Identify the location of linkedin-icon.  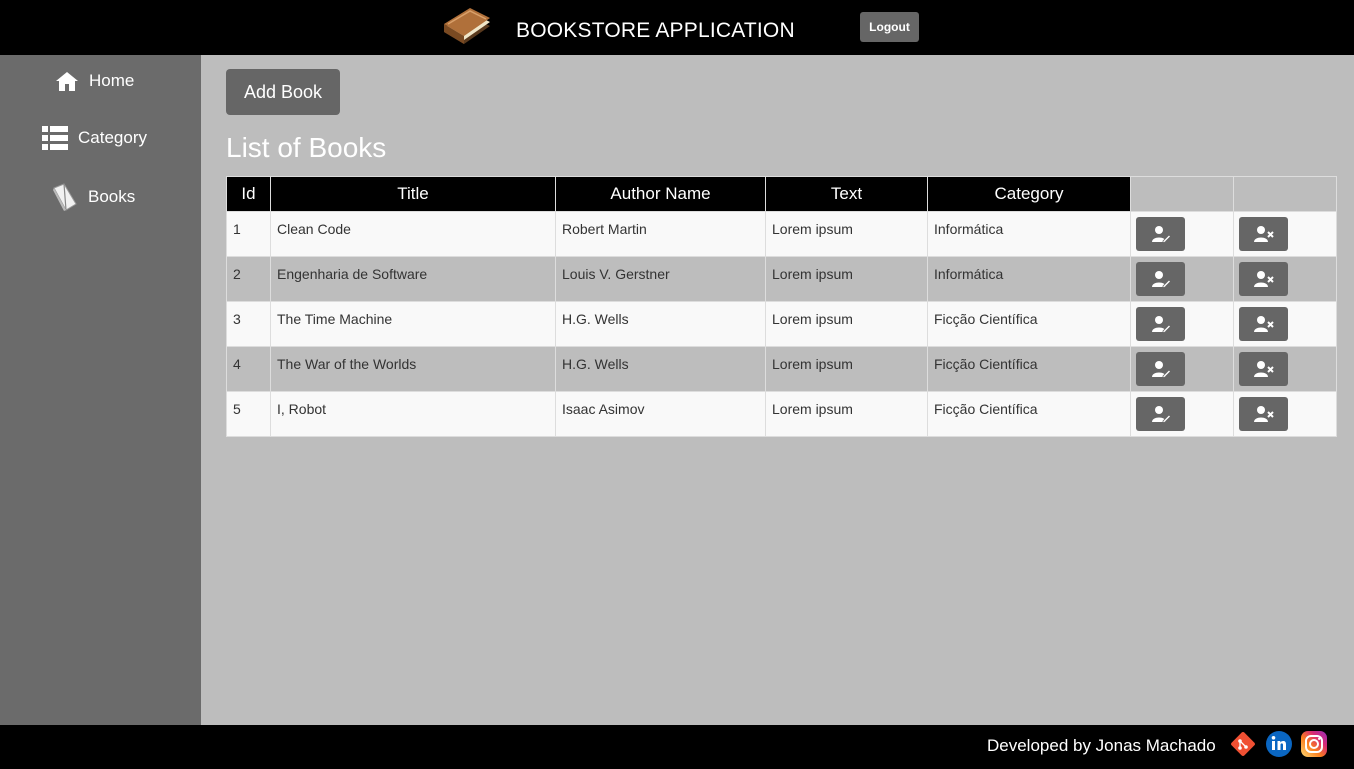
(1279, 744).